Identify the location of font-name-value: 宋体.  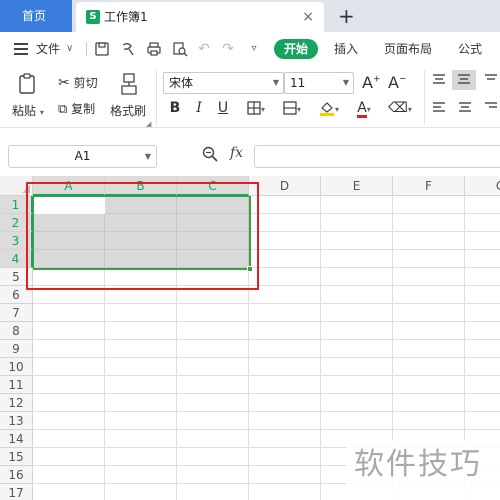
(181, 83).